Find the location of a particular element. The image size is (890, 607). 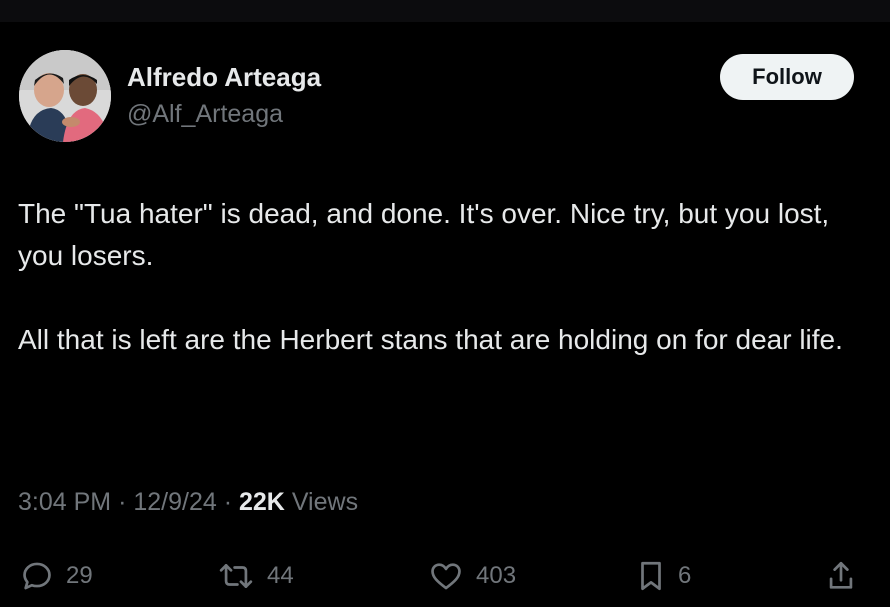

author-handle: @Alf_Arteaga is located at coordinates (205, 114).